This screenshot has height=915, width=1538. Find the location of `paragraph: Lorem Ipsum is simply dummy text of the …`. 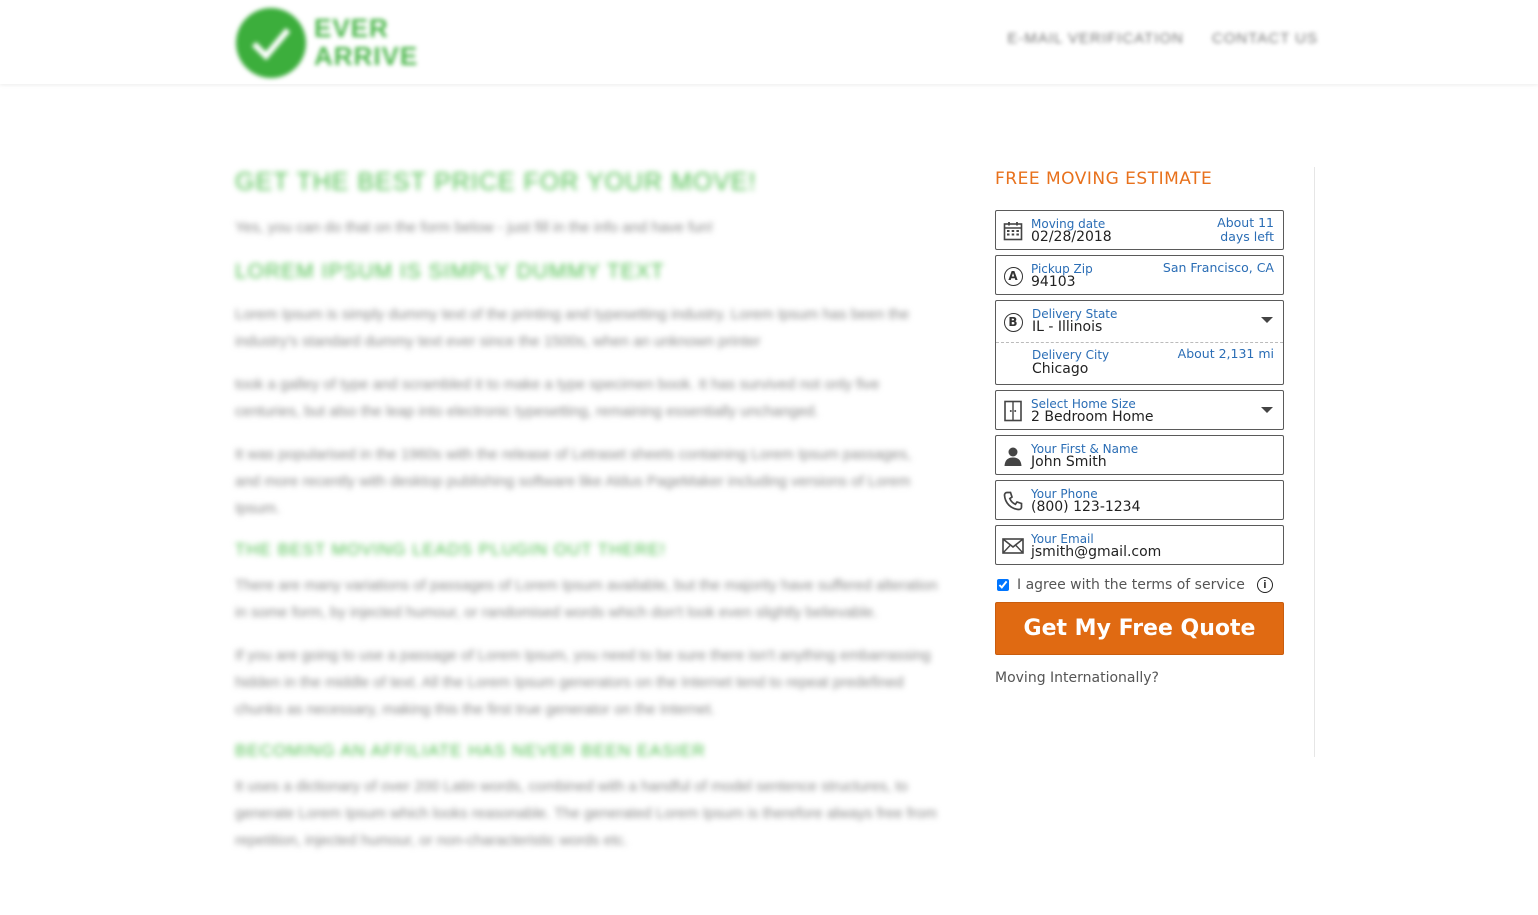

paragraph: Lorem Ipsum is simply dummy text of the … is located at coordinates (572, 328).